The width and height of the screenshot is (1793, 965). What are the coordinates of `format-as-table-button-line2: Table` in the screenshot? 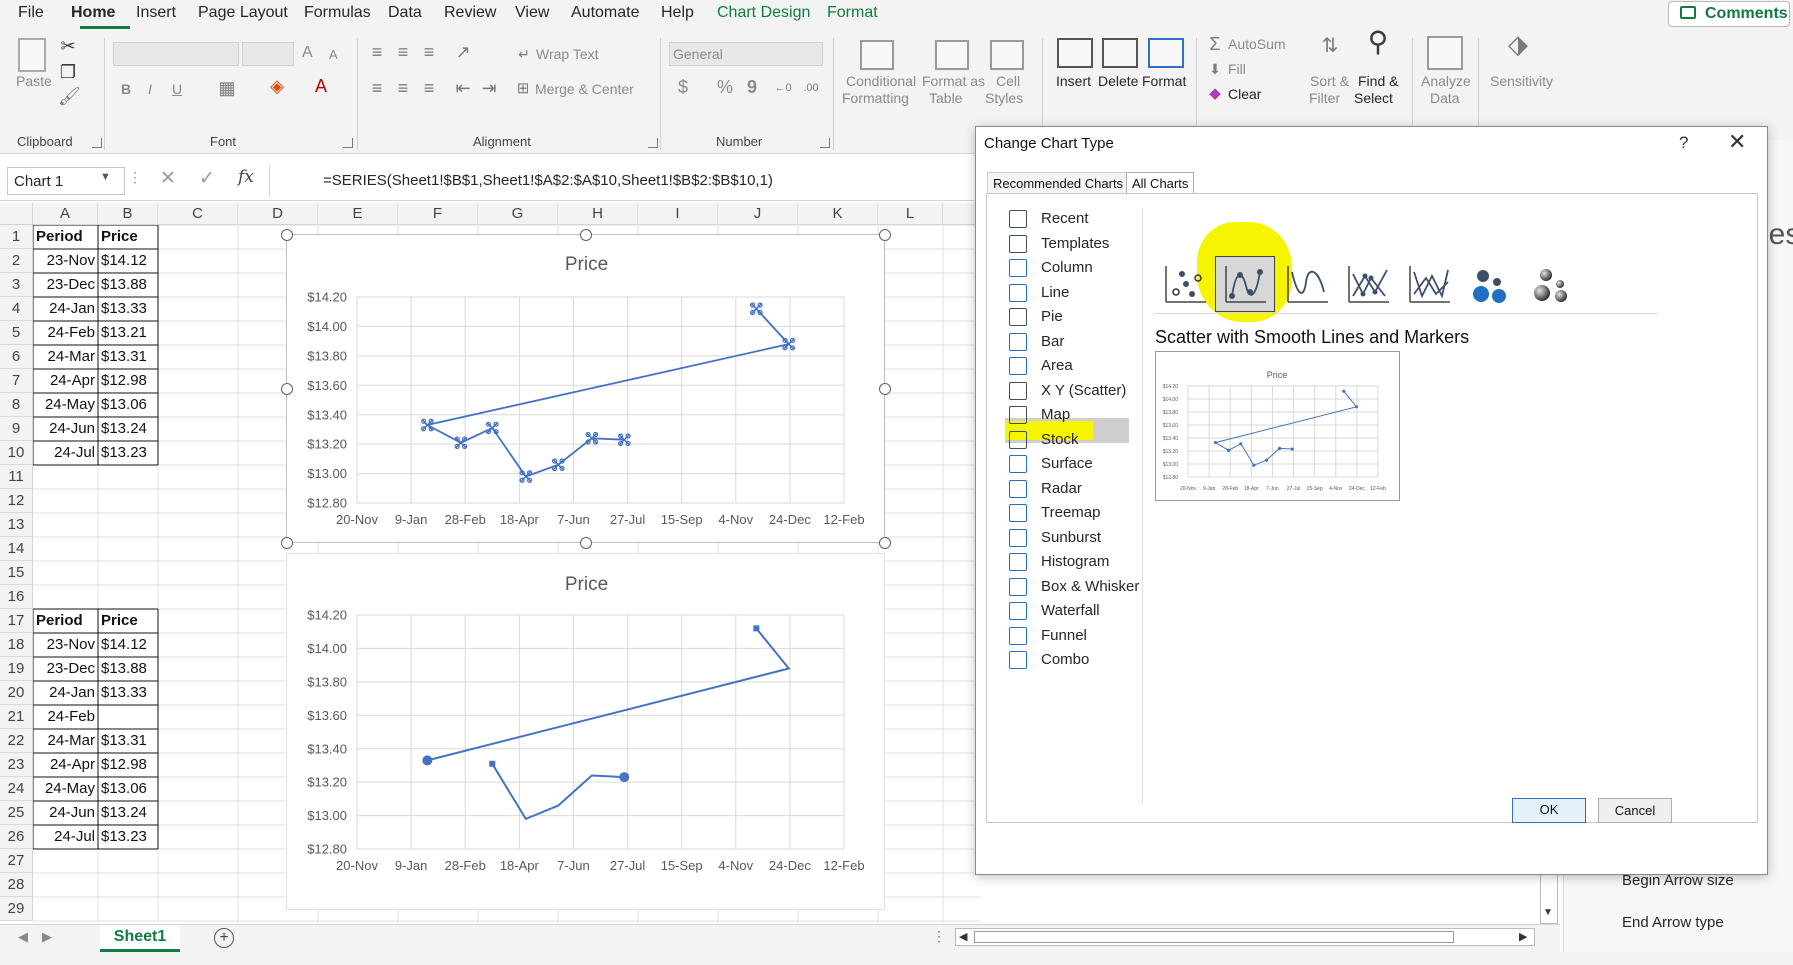 It's located at (945, 98).